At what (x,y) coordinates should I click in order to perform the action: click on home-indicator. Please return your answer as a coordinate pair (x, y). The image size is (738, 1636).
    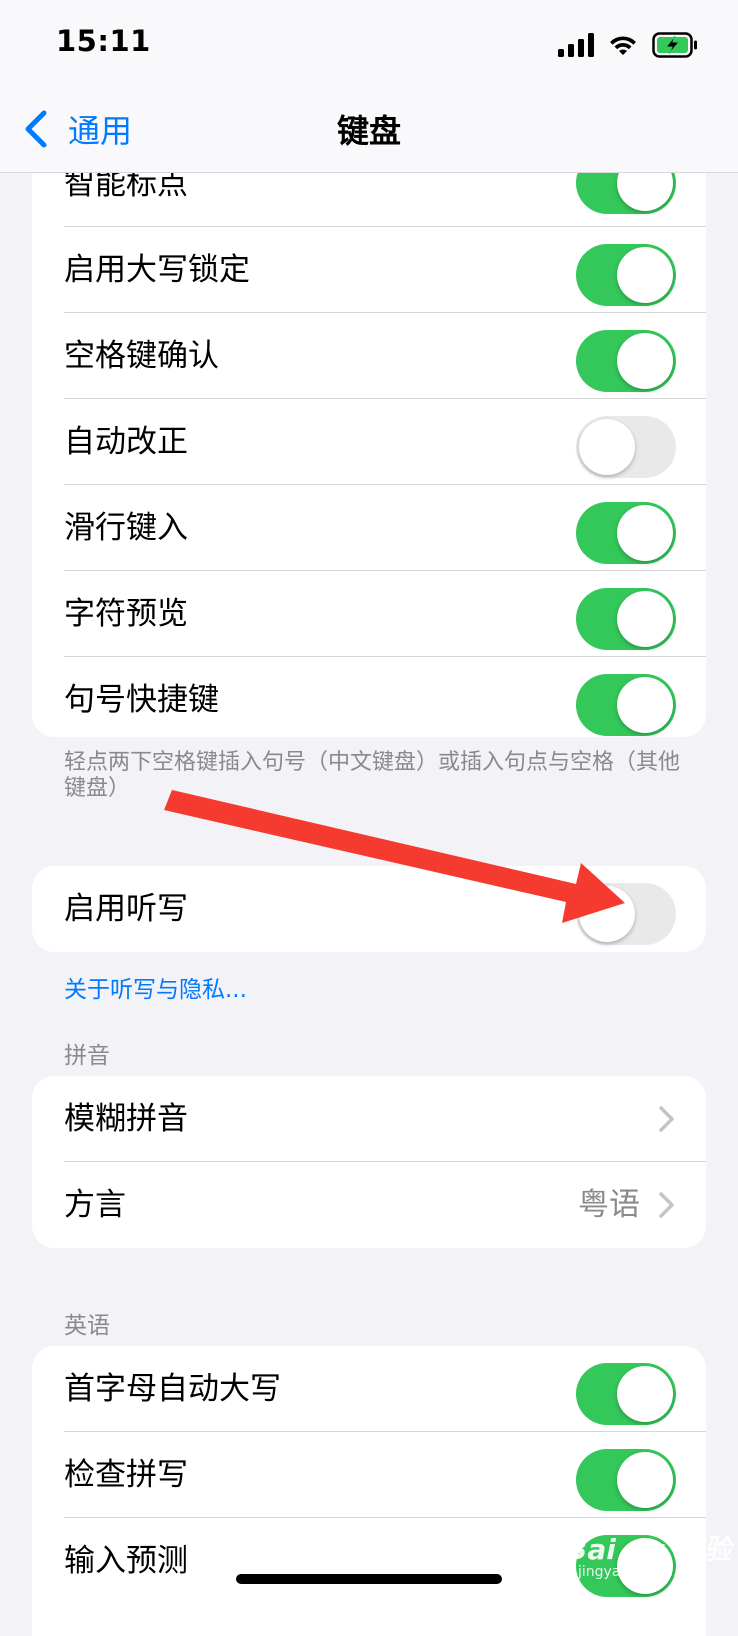
    Looking at the image, I should click on (369, 1579).